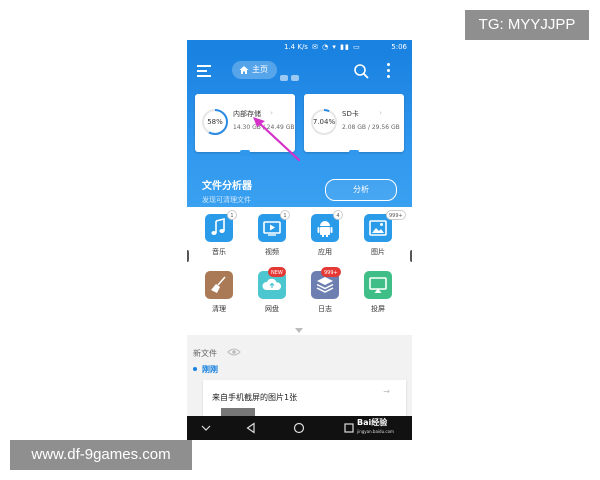  What do you see at coordinates (375, 431) in the screenshot?
I see `baidu-jingyan-url: jingyan.baidu.com` at bounding box center [375, 431].